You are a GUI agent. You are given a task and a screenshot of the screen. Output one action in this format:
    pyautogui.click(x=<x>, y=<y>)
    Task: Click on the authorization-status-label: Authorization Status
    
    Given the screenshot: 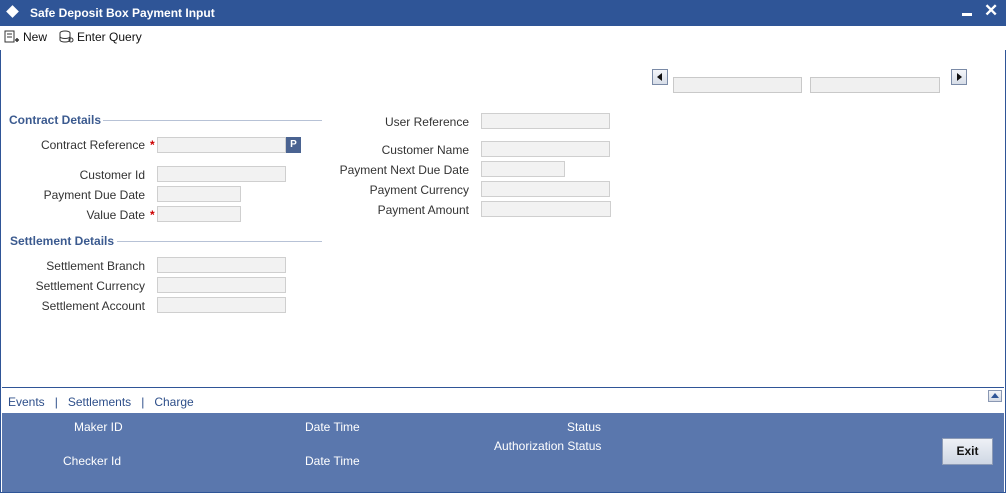 What is the action you would take?
    pyautogui.click(x=548, y=446)
    